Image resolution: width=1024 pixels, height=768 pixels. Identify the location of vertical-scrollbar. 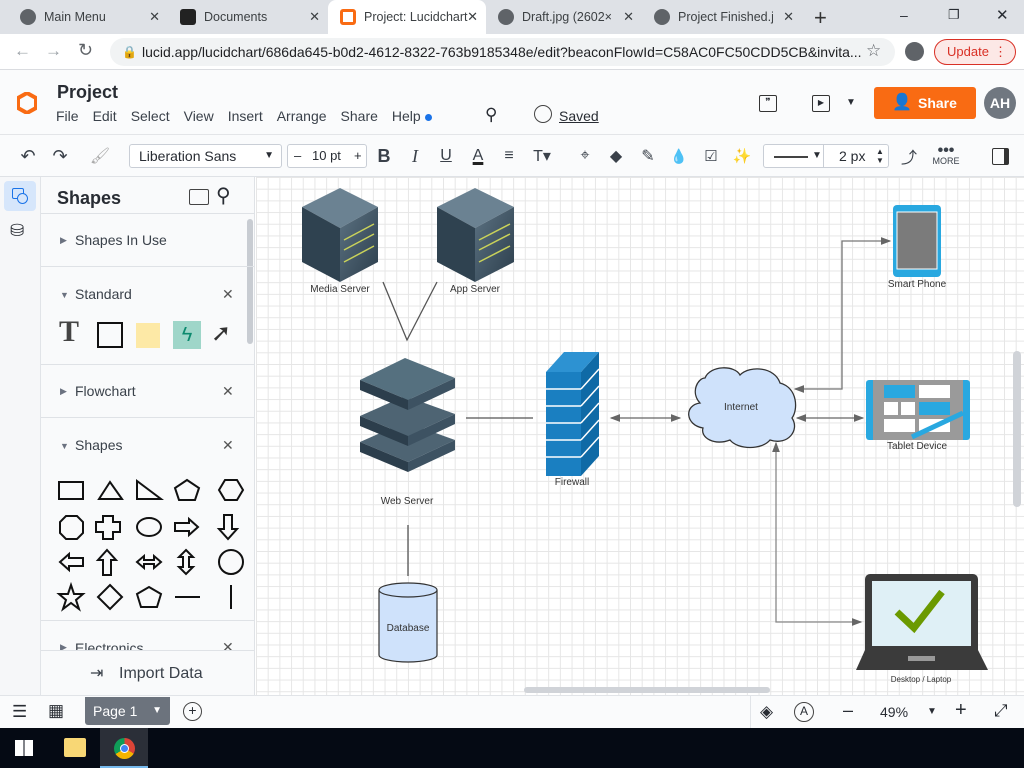
(1017, 429).